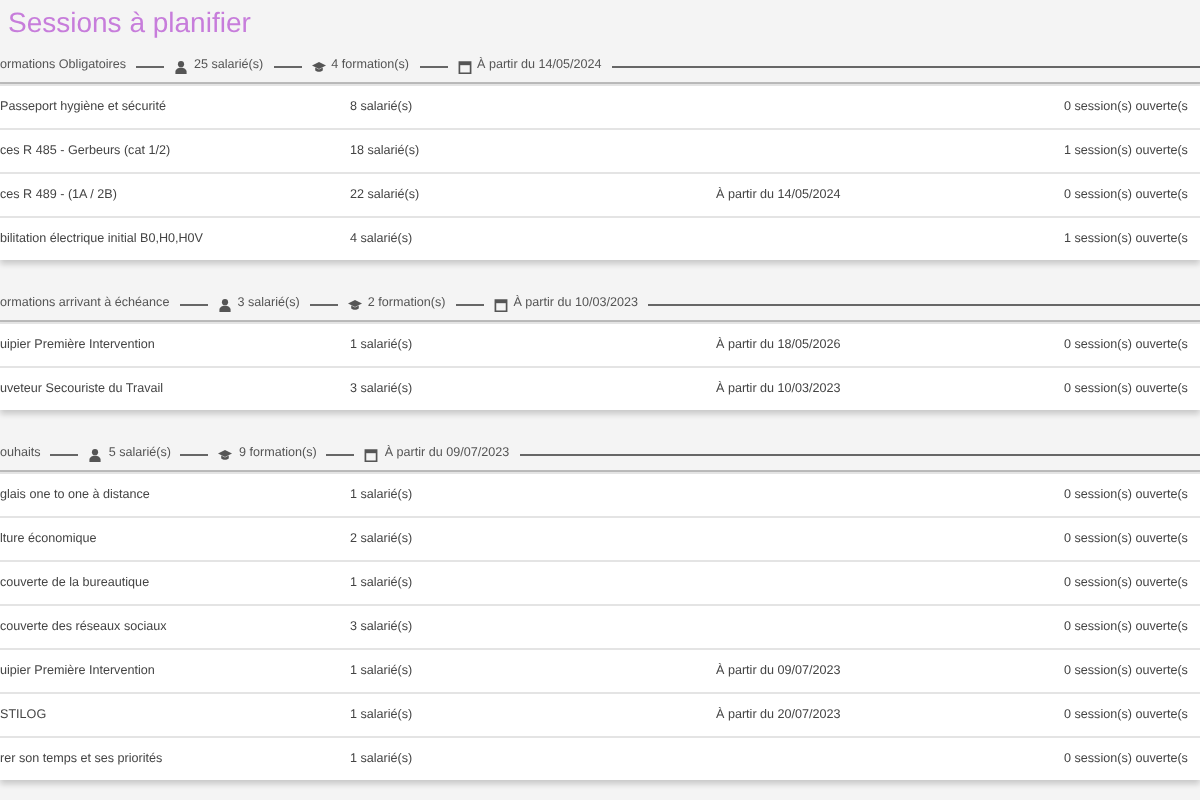  What do you see at coordinates (129, 23) in the screenshot?
I see `page-title: Sessions à planifier` at bounding box center [129, 23].